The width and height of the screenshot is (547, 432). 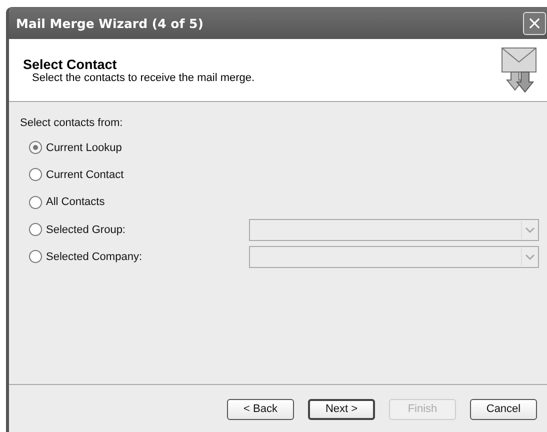 What do you see at coordinates (137, 147) in the screenshot?
I see `radio-option: Current Lookup` at bounding box center [137, 147].